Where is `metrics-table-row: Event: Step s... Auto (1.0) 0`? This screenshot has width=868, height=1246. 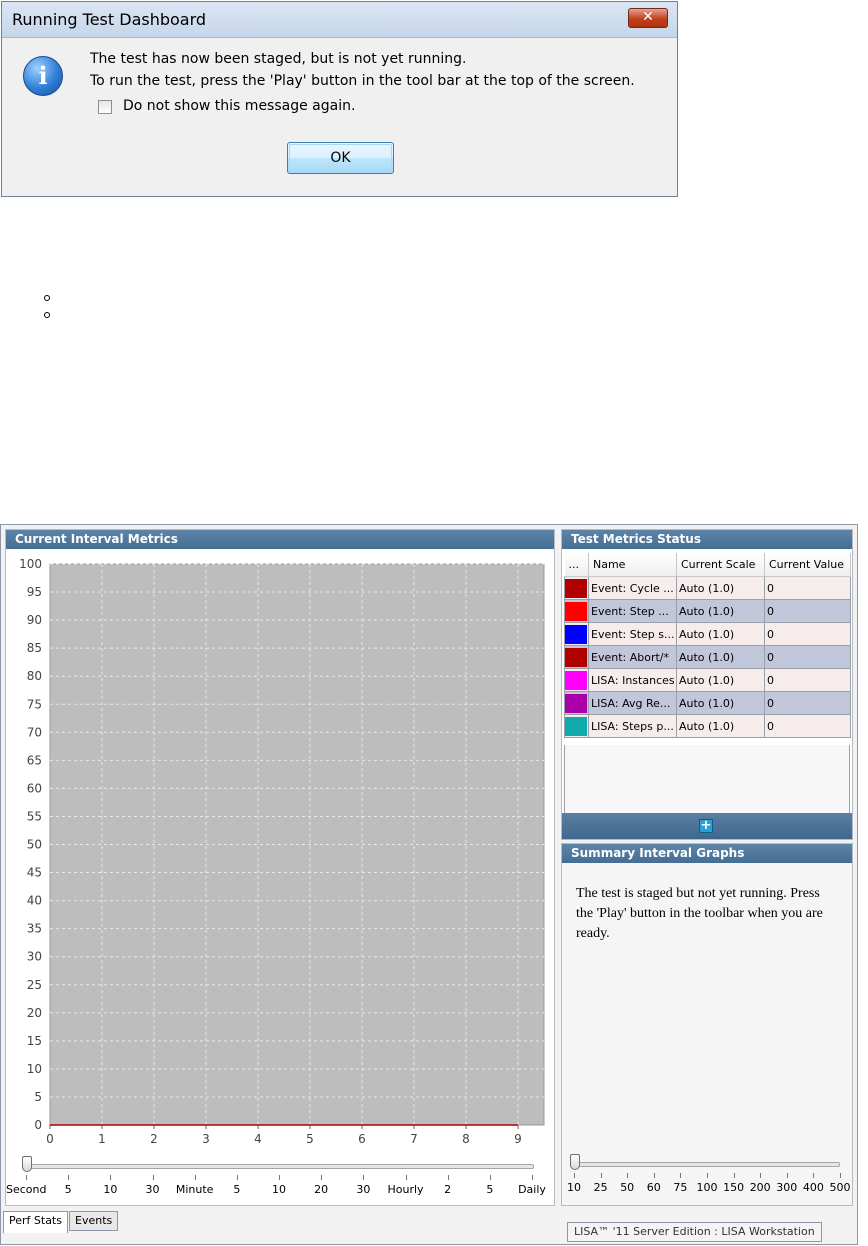 metrics-table-row: Event: Step s... Auto (1.0) 0 is located at coordinates (707, 634).